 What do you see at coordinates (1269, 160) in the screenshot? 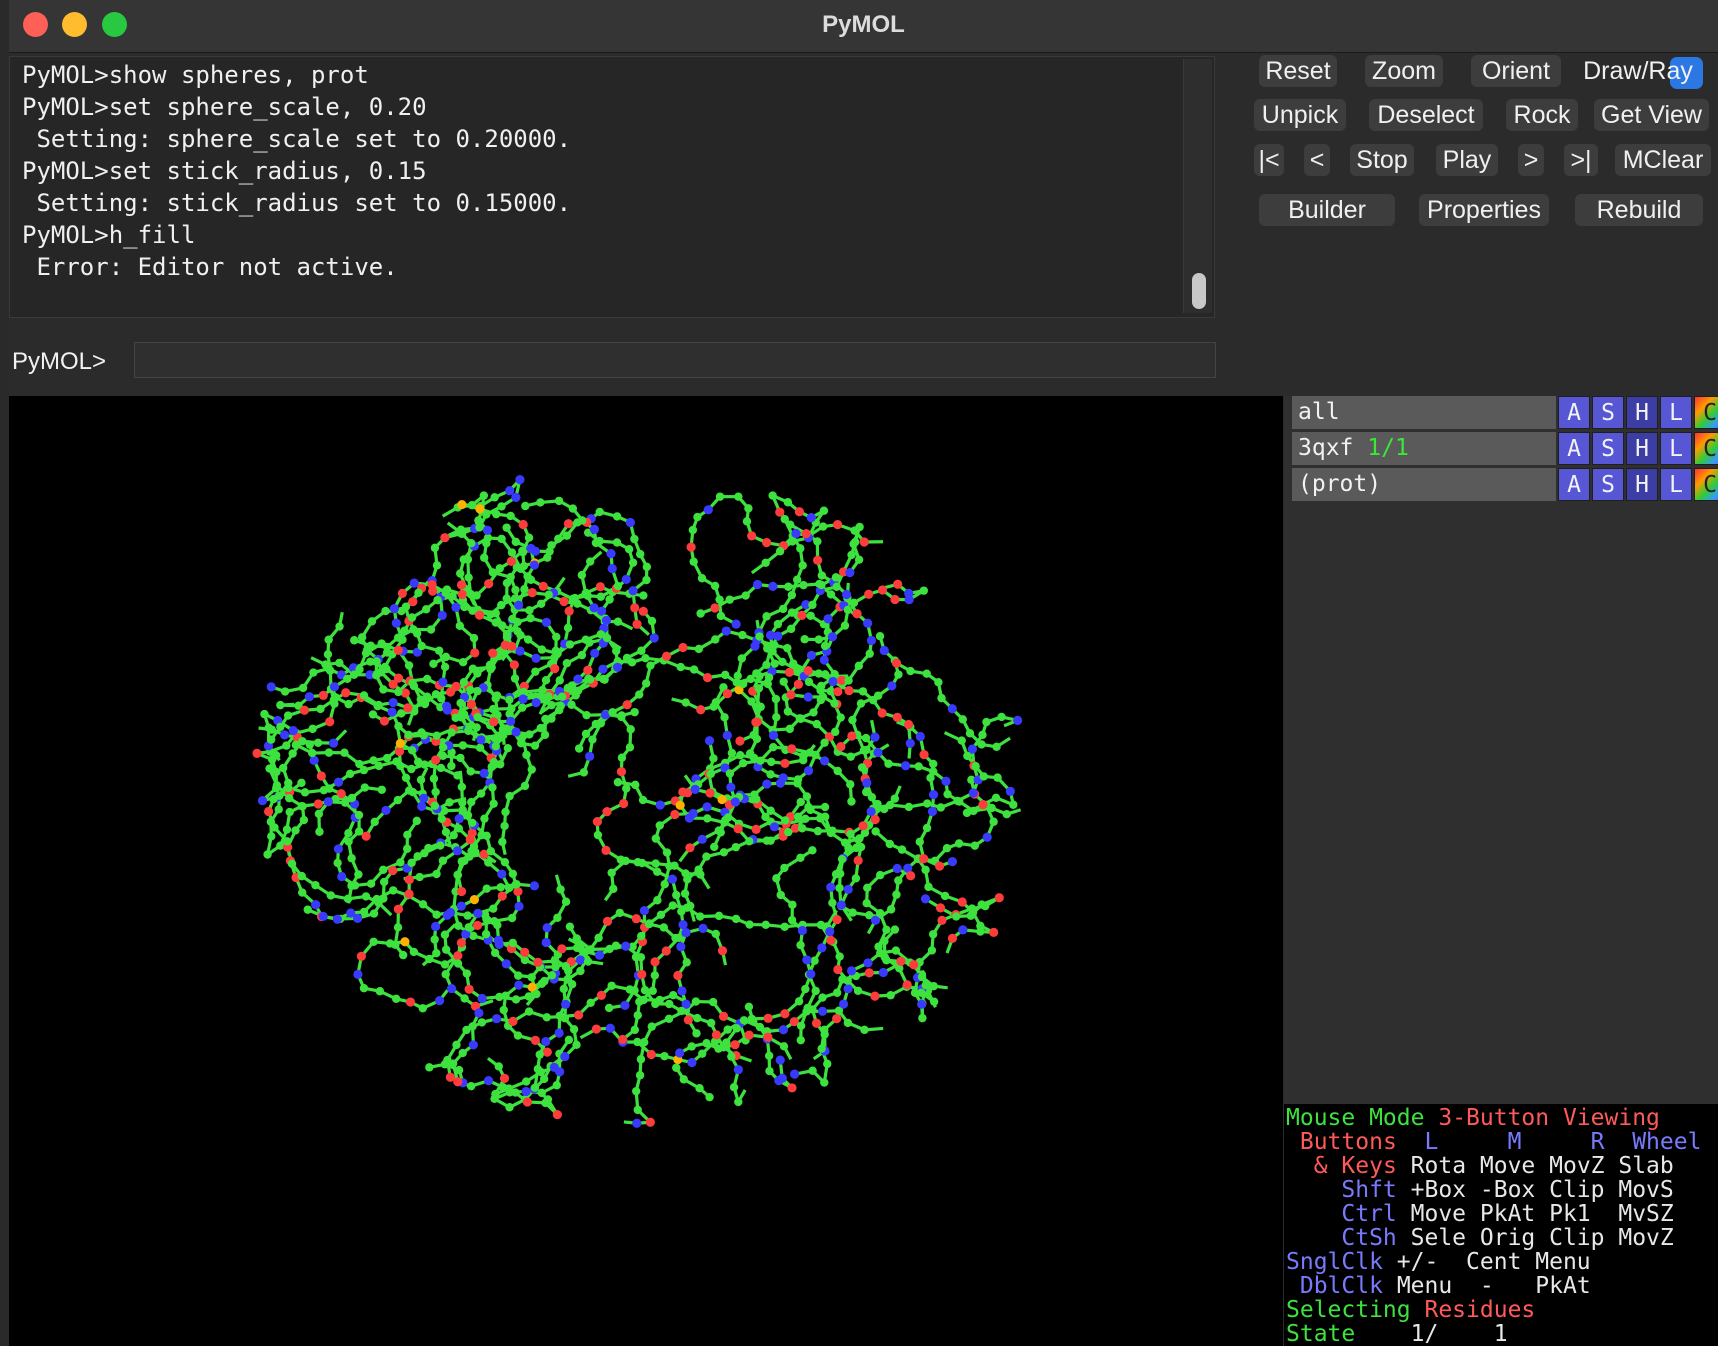
I see `first-frame-button: |<` at bounding box center [1269, 160].